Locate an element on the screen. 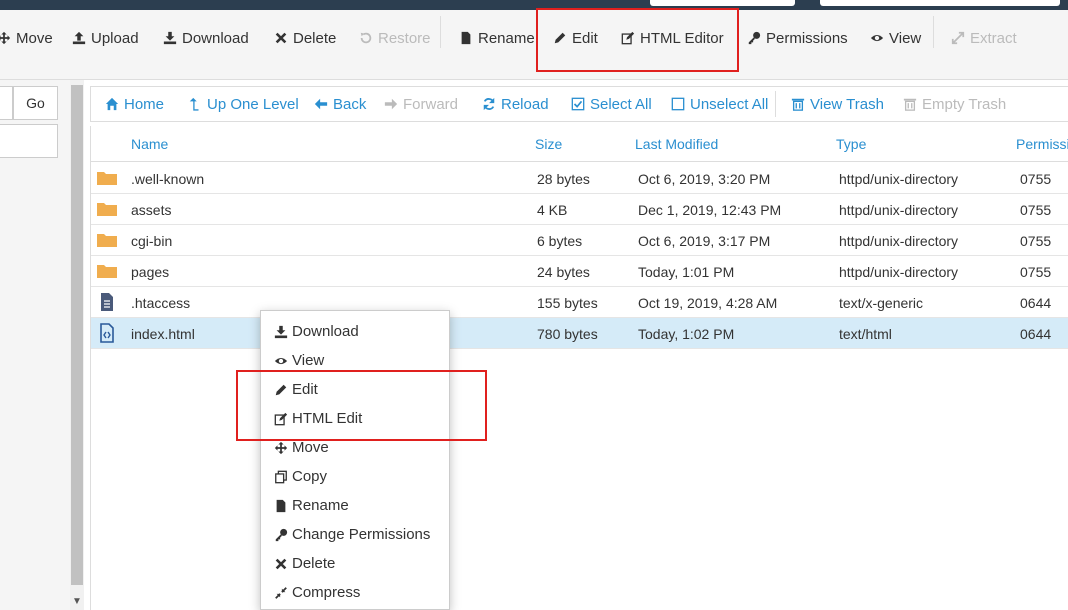 The image size is (1068, 610). upload-icon is located at coordinates (79, 38).